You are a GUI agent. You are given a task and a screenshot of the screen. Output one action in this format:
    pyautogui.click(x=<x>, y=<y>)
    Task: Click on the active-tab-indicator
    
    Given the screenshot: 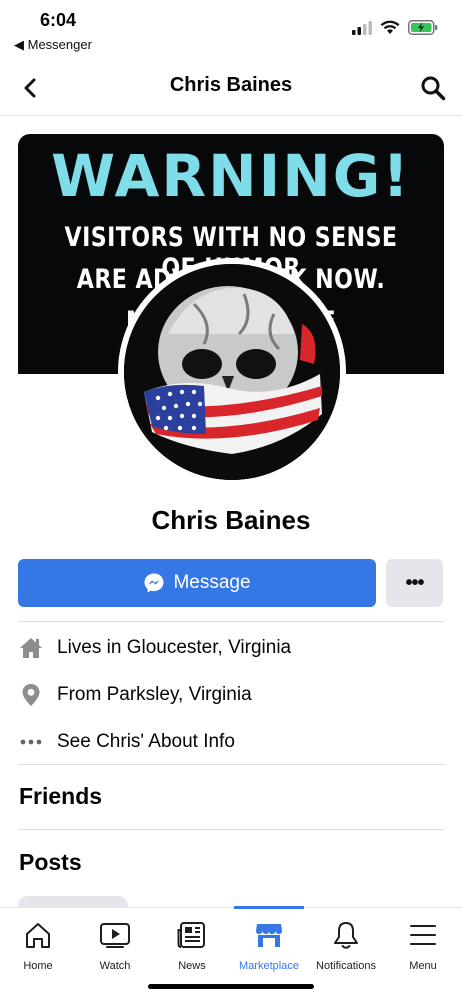 What is the action you would take?
    pyautogui.click(x=269, y=907)
    